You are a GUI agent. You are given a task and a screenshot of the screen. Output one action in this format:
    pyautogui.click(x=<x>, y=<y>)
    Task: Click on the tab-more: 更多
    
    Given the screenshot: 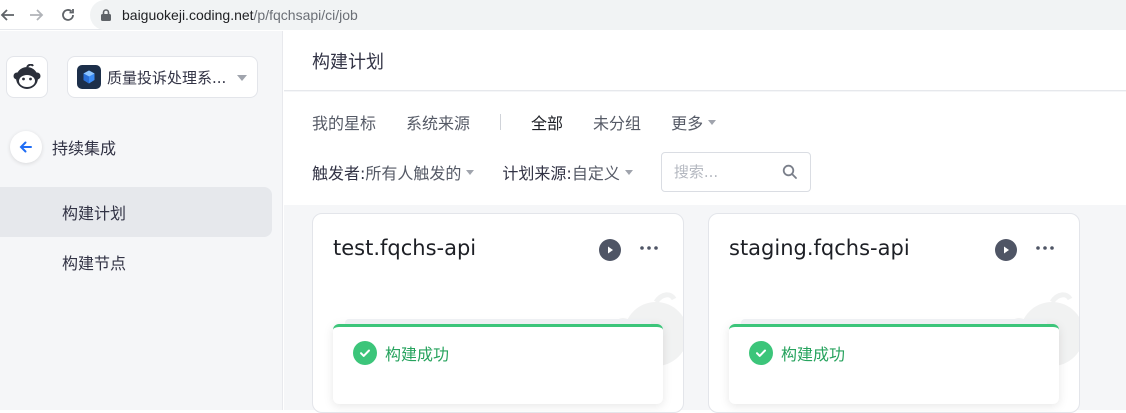 What is the action you would take?
    pyautogui.click(x=694, y=122)
    